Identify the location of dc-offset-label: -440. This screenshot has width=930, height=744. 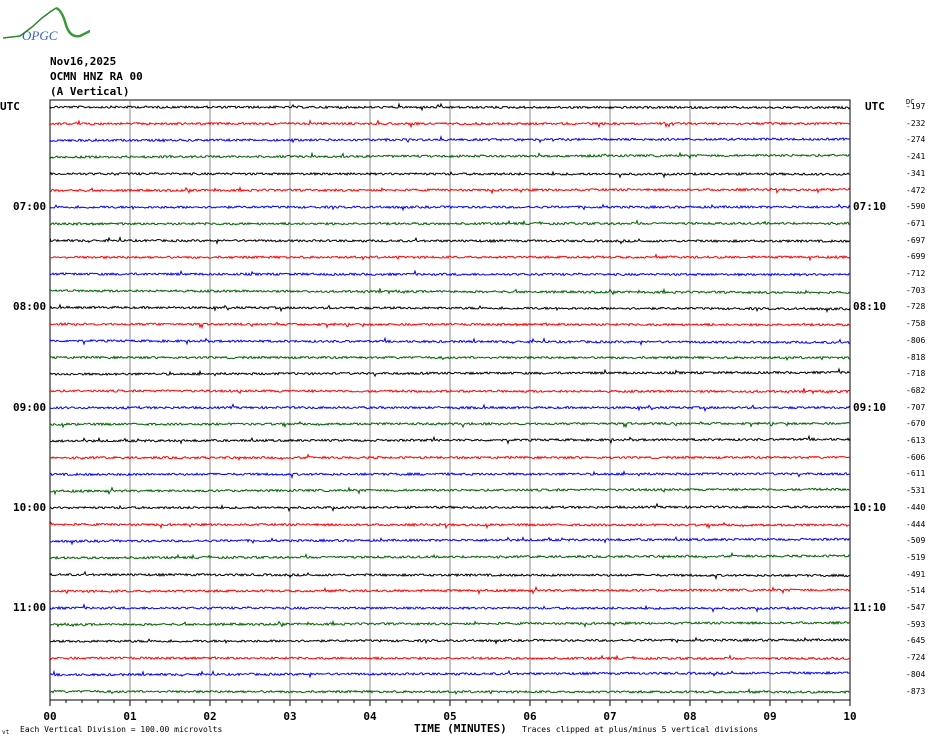
(916, 507).